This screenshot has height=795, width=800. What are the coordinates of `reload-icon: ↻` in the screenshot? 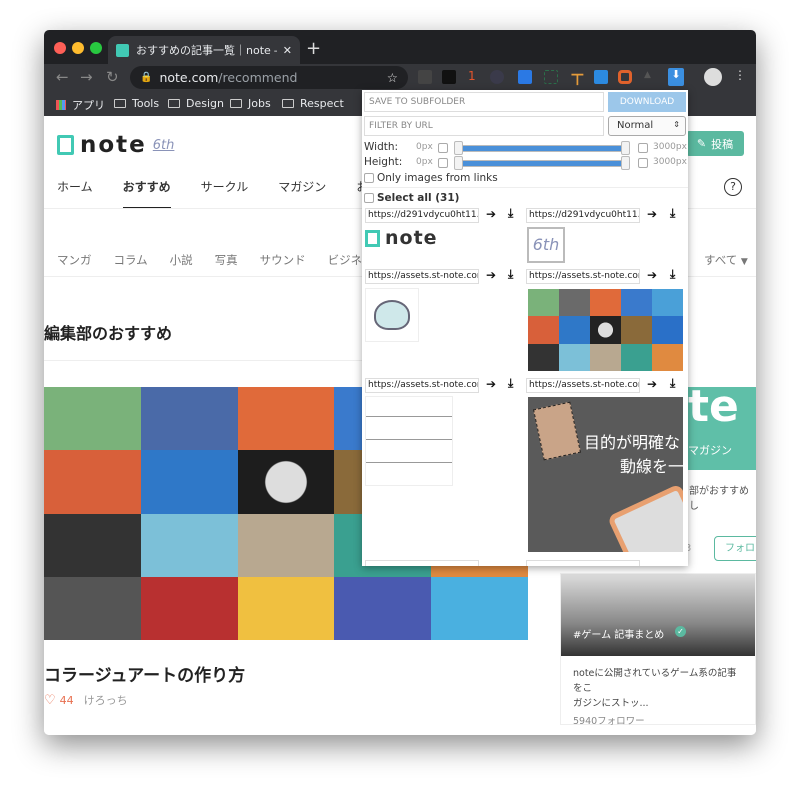 It's located at (112, 77).